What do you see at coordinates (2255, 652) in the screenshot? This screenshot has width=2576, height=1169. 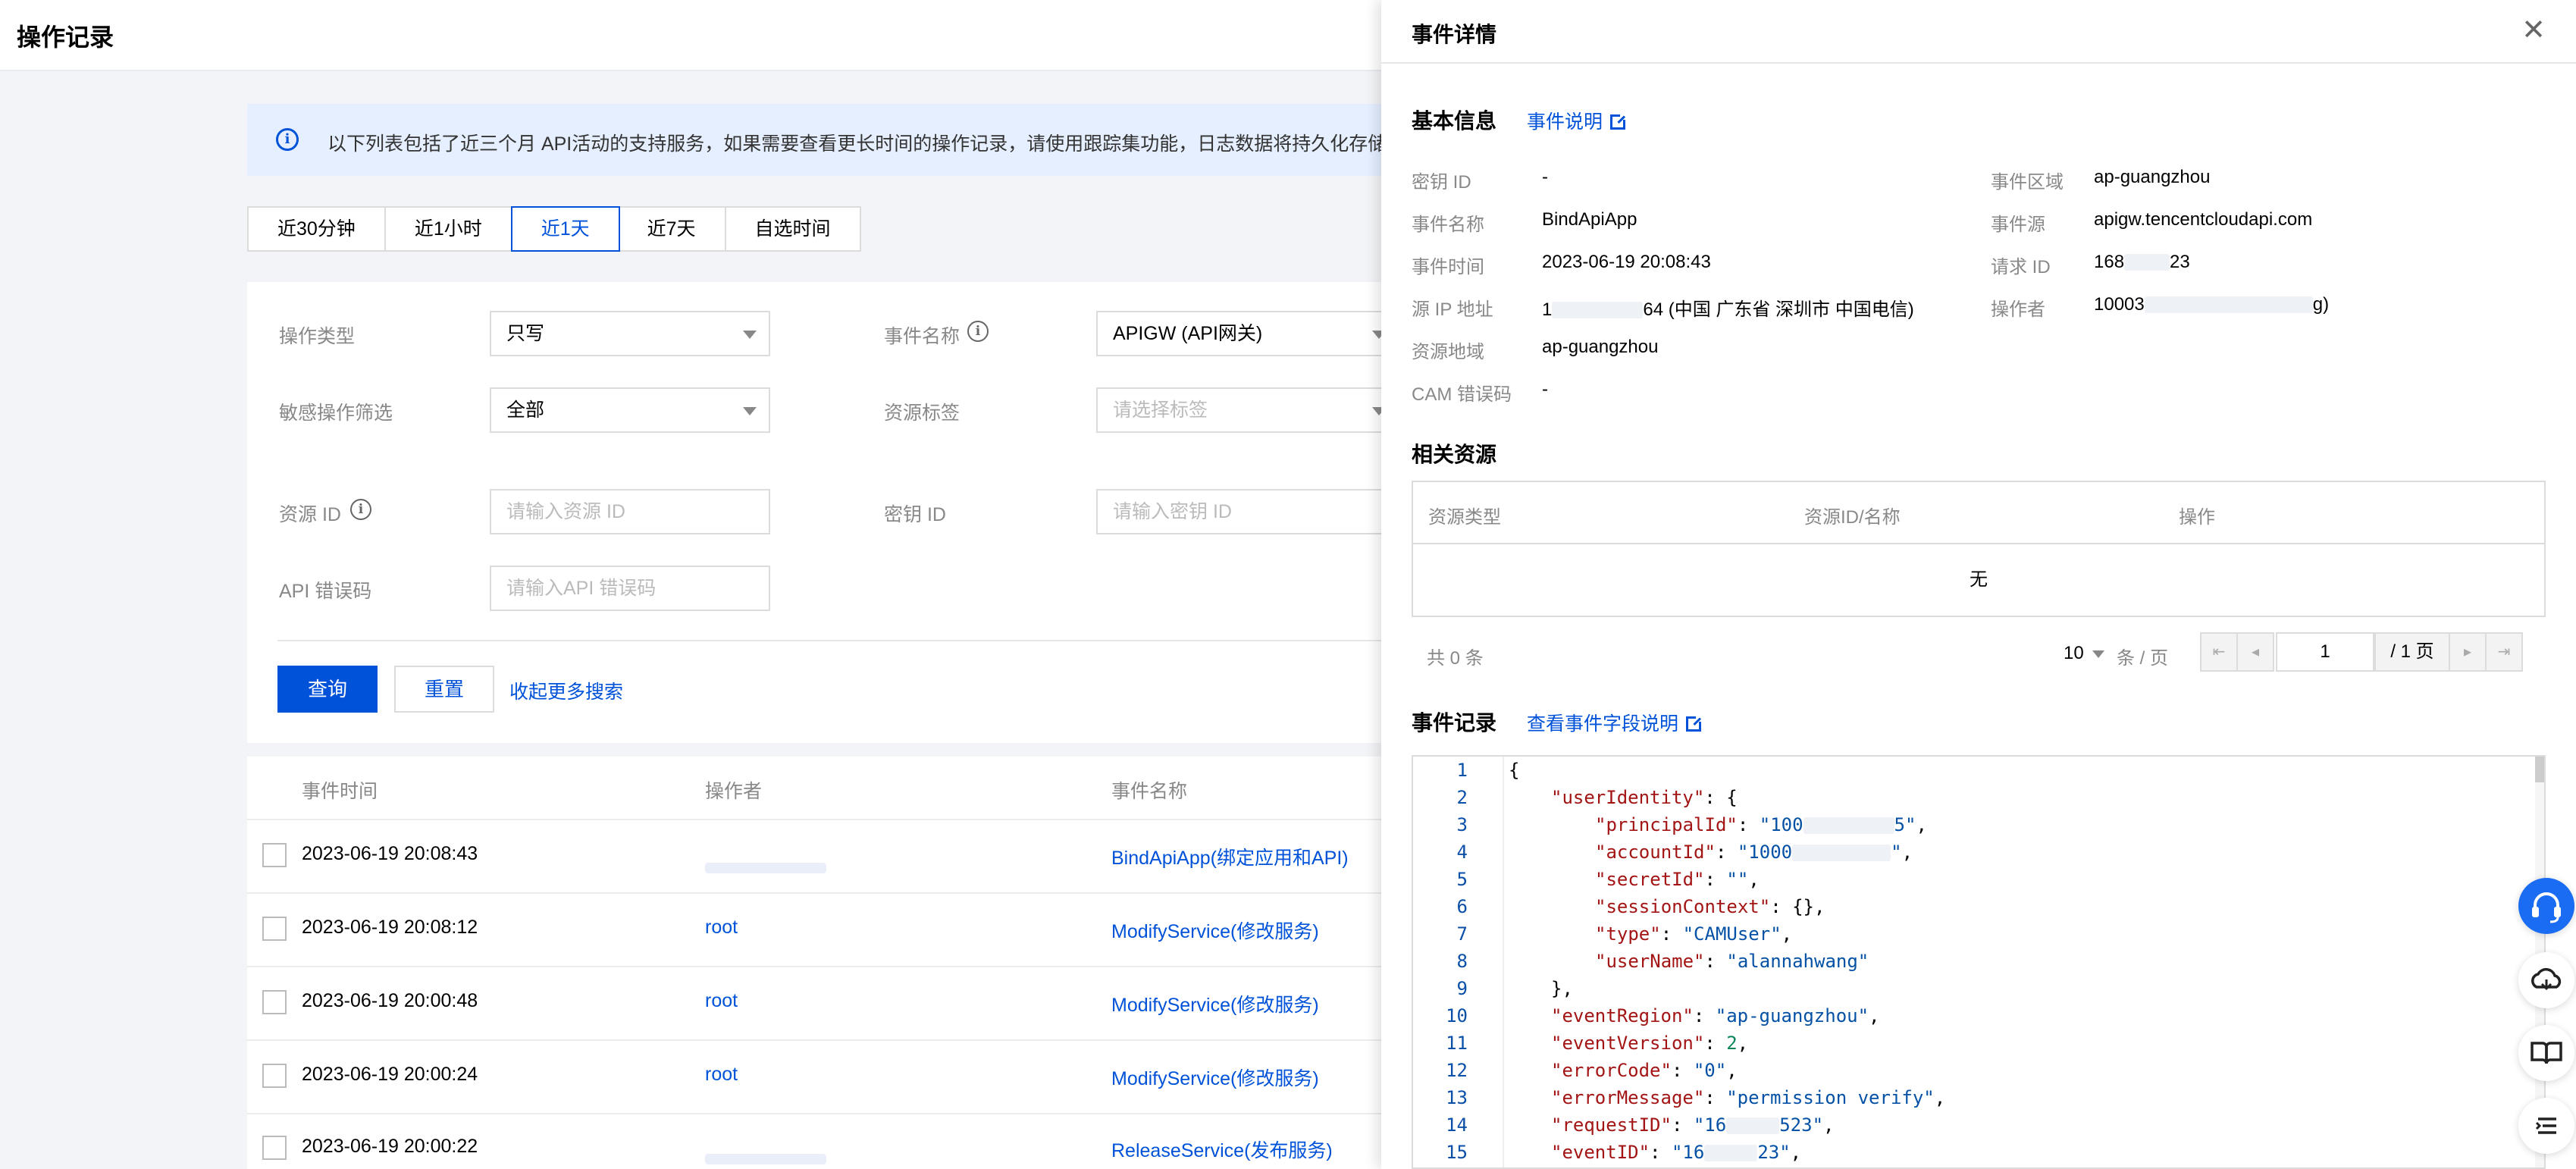 I see `prev-page-icon: ◂` at bounding box center [2255, 652].